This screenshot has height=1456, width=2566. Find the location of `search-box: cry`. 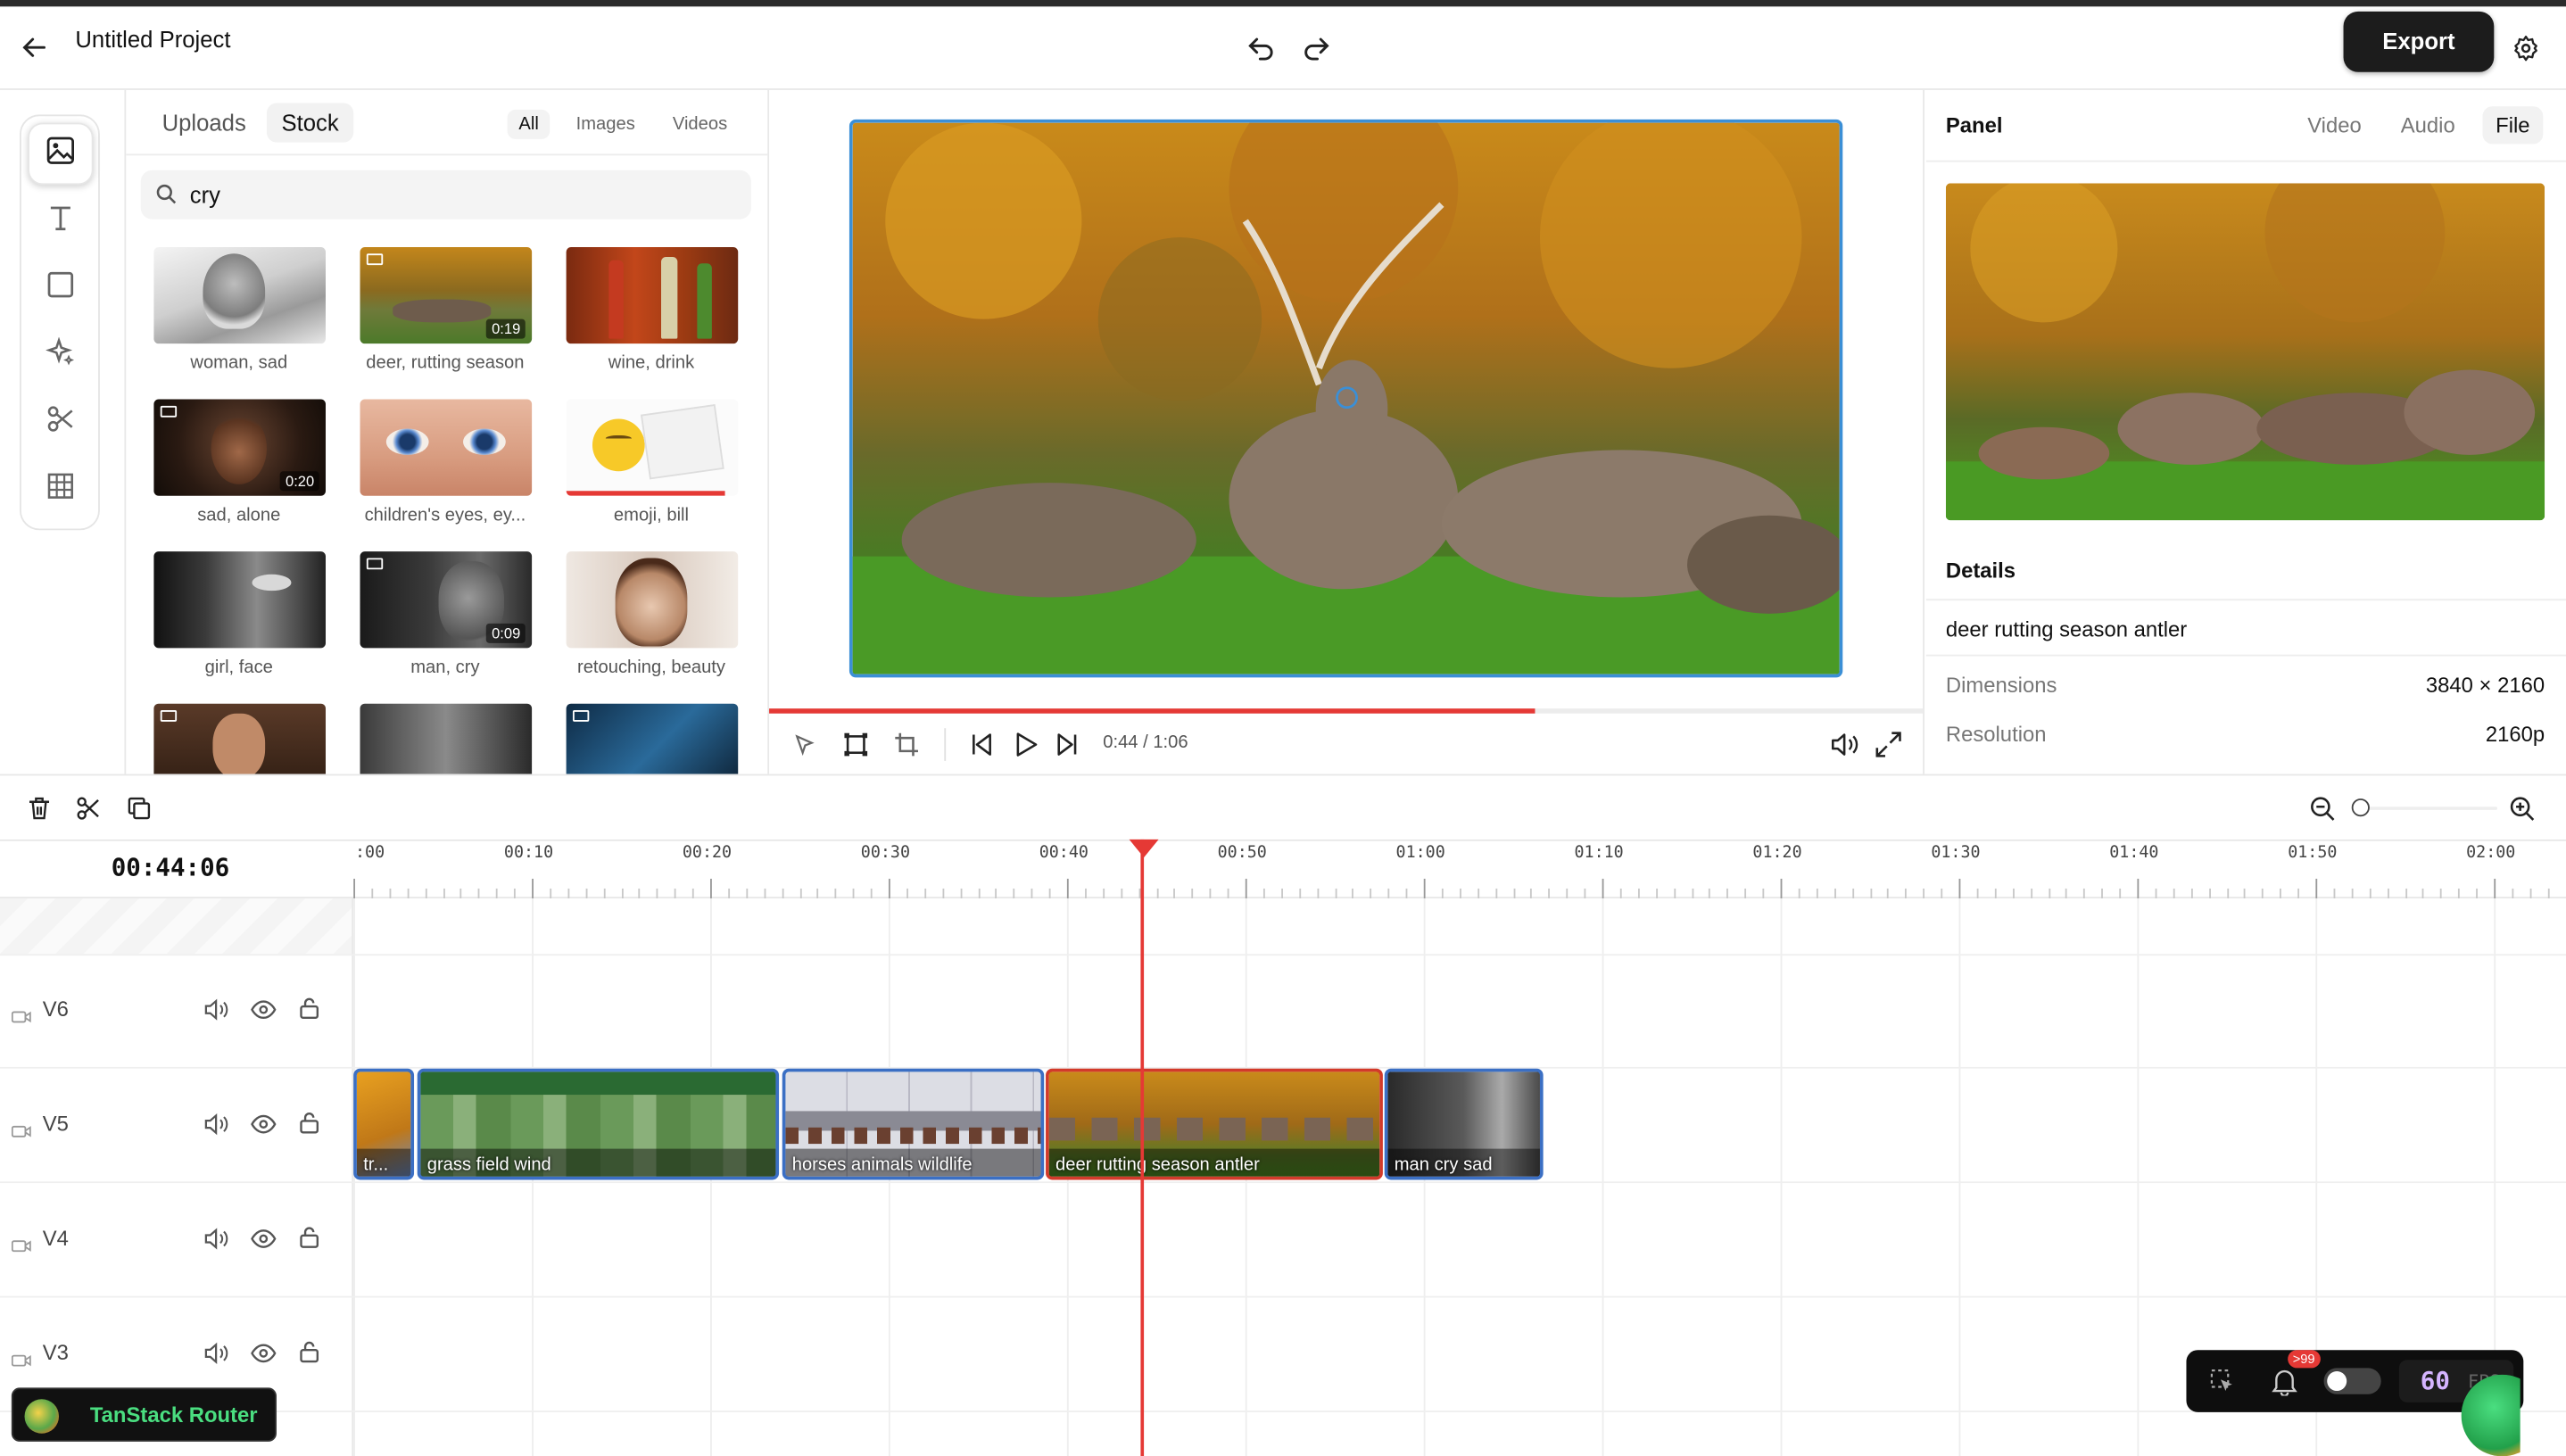

search-box: cry is located at coordinates (445, 195).